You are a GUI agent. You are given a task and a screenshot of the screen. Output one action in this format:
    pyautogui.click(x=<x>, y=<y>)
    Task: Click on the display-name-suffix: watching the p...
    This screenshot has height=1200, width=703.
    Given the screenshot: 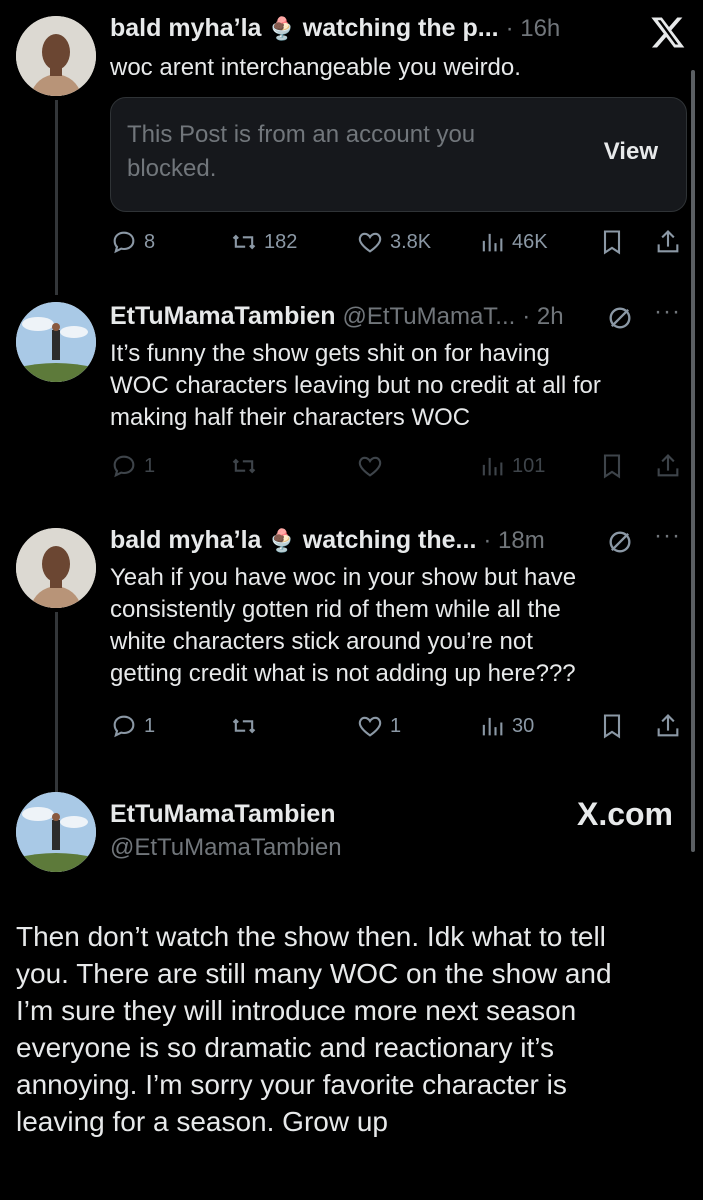 What is the action you would take?
    pyautogui.click(x=400, y=28)
    